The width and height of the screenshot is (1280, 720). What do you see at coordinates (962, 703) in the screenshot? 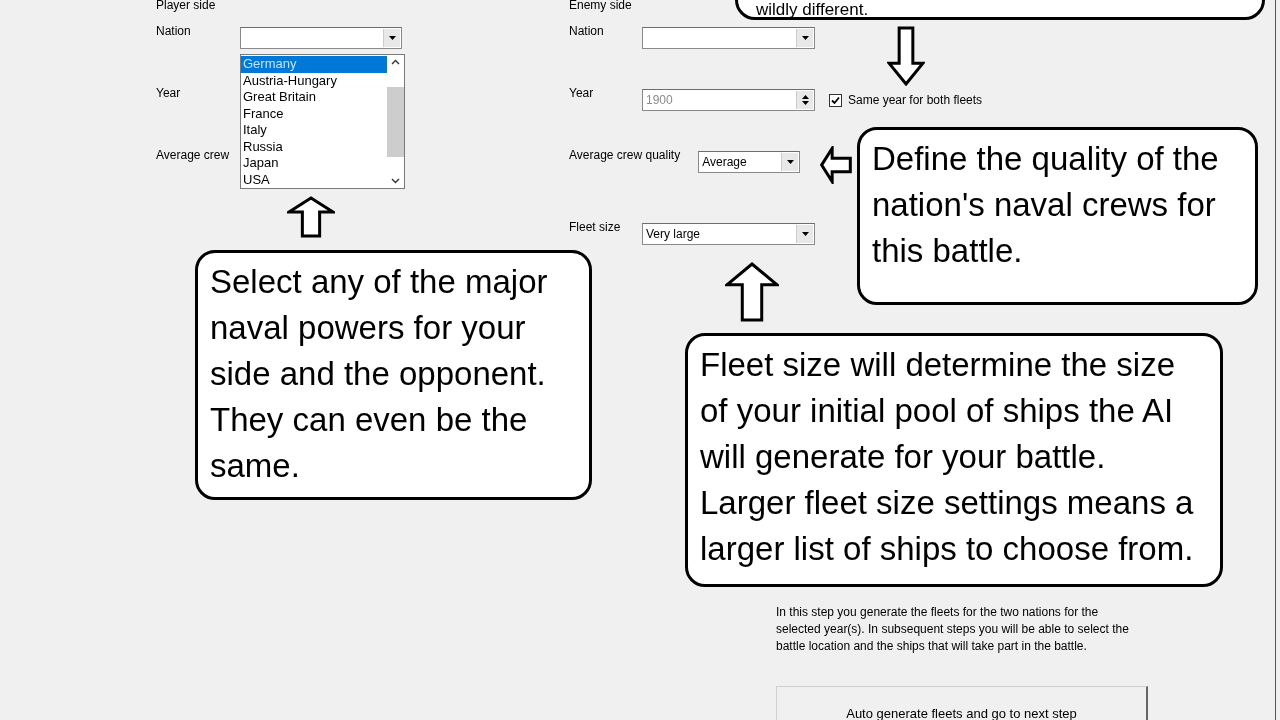
I see `next-step-button: Auto generate fleets and go to next step` at bounding box center [962, 703].